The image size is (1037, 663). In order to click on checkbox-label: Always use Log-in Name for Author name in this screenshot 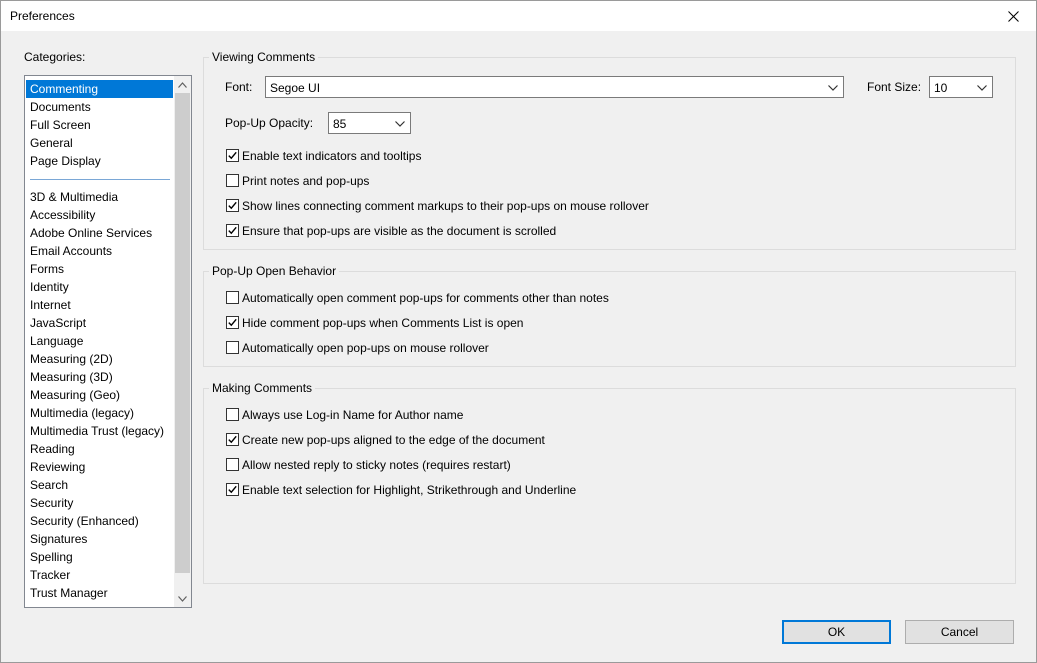, I will do `click(353, 415)`.